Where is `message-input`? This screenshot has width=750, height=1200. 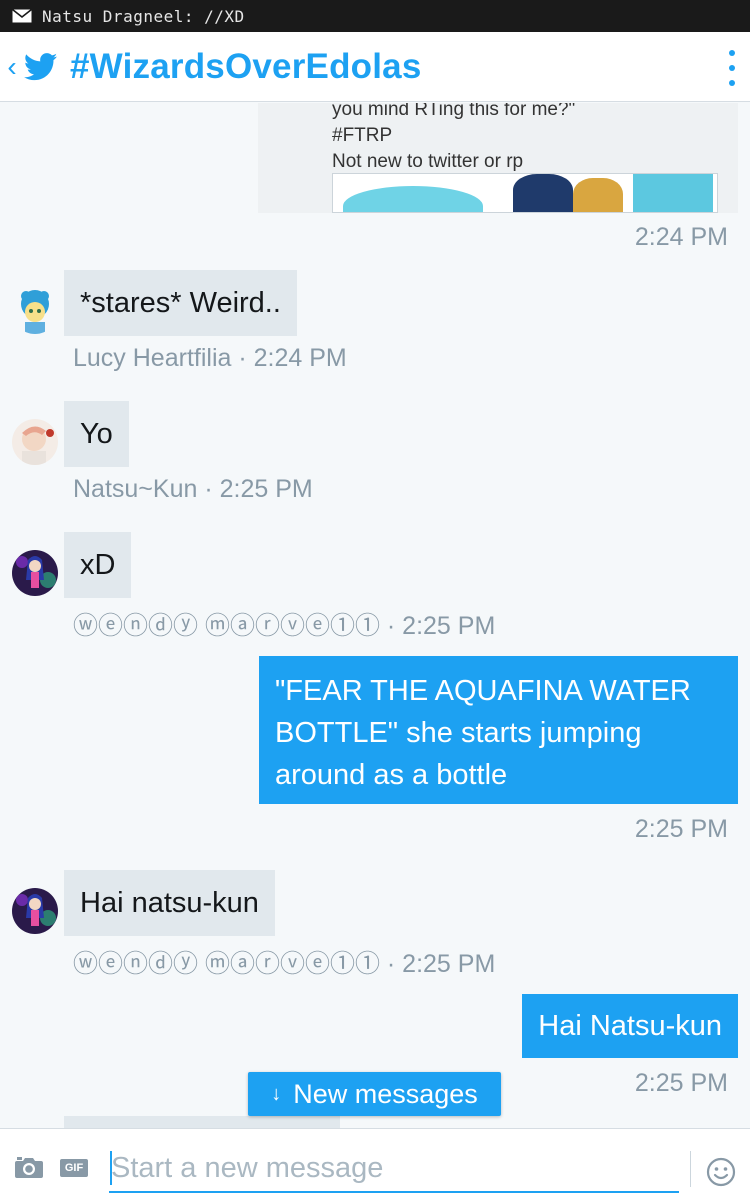 message-input is located at coordinates (394, 1168).